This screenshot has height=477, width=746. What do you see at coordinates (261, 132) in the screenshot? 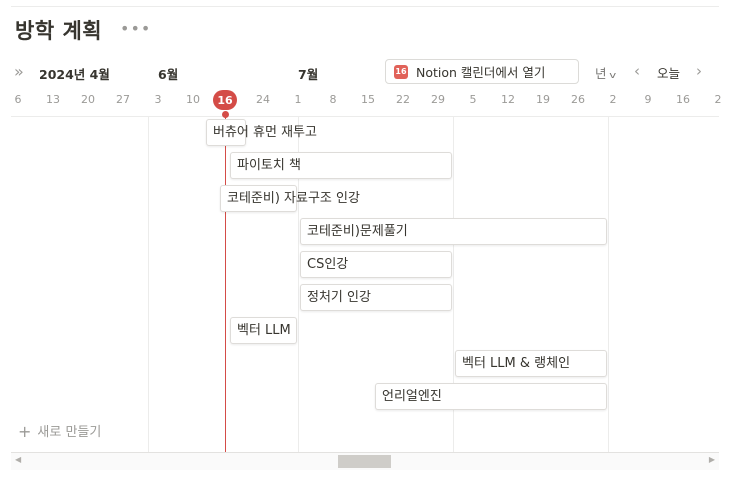
I see `task-card: 버츄어 휴먼 재투고` at bounding box center [261, 132].